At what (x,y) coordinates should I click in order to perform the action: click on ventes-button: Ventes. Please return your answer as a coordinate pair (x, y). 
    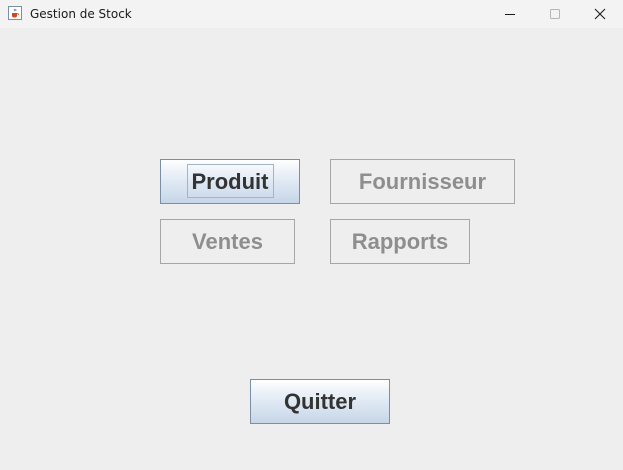
    Looking at the image, I should click on (227, 241).